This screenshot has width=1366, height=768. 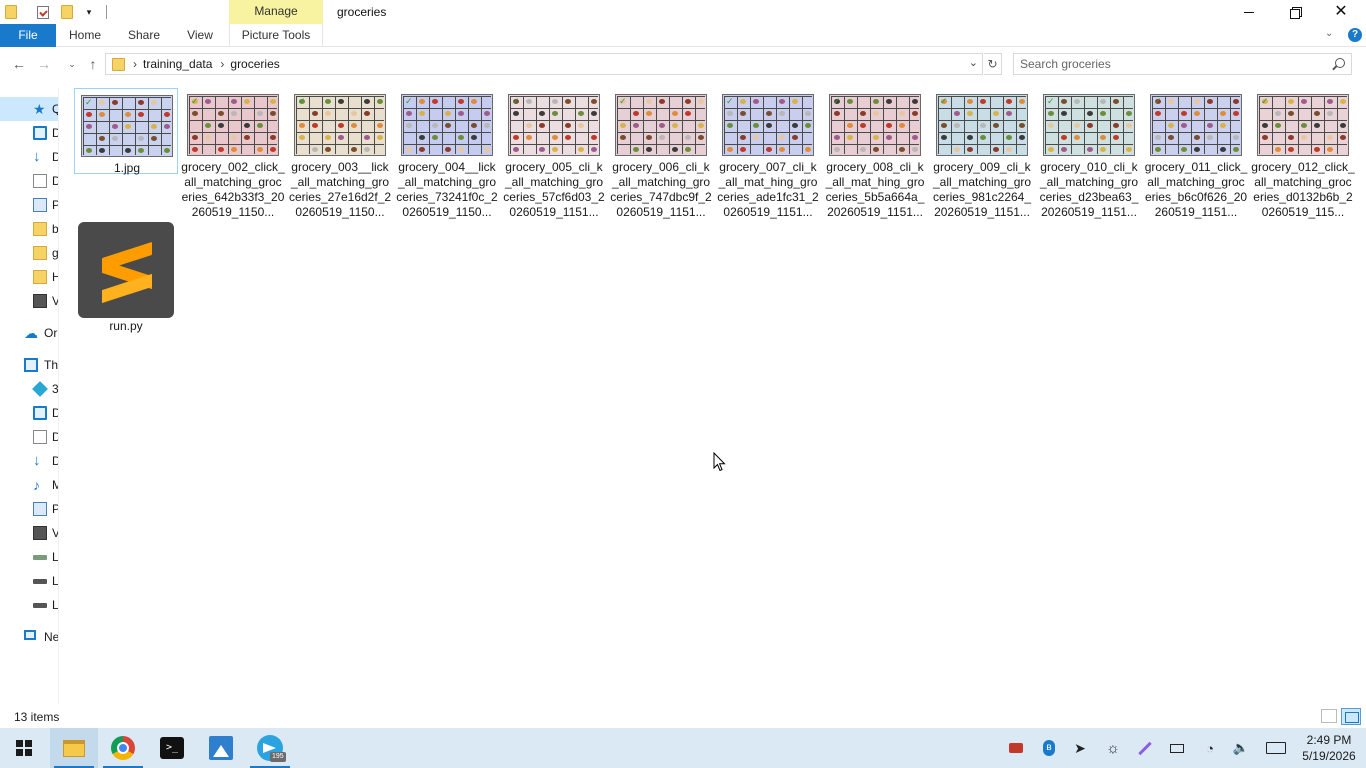 What do you see at coordinates (233, 125) in the screenshot?
I see `image-thumbnail: ✓` at bounding box center [233, 125].